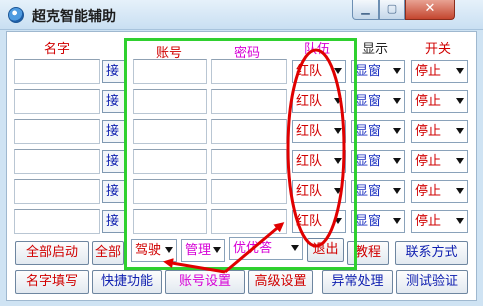  Describe the element at coordinates (57, 49) in the screenshot. I see `header-name: 名字` at that location.